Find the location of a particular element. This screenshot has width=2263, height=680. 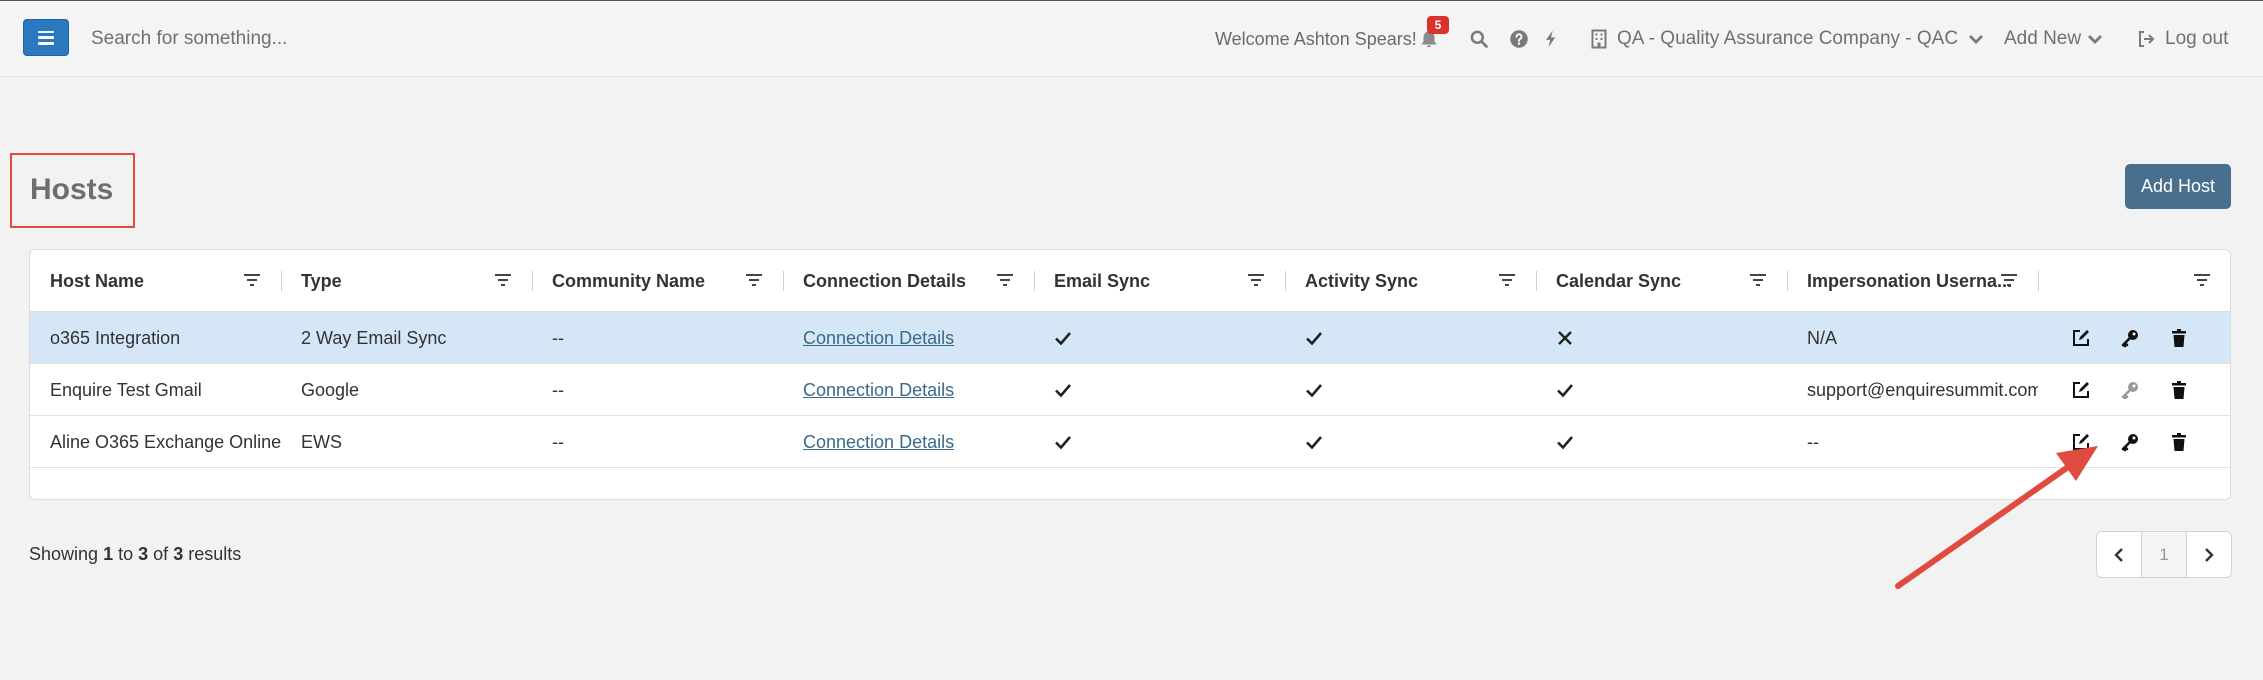

host-name-cell: Enquire Test Gmail is located at coordinates (126, 389).